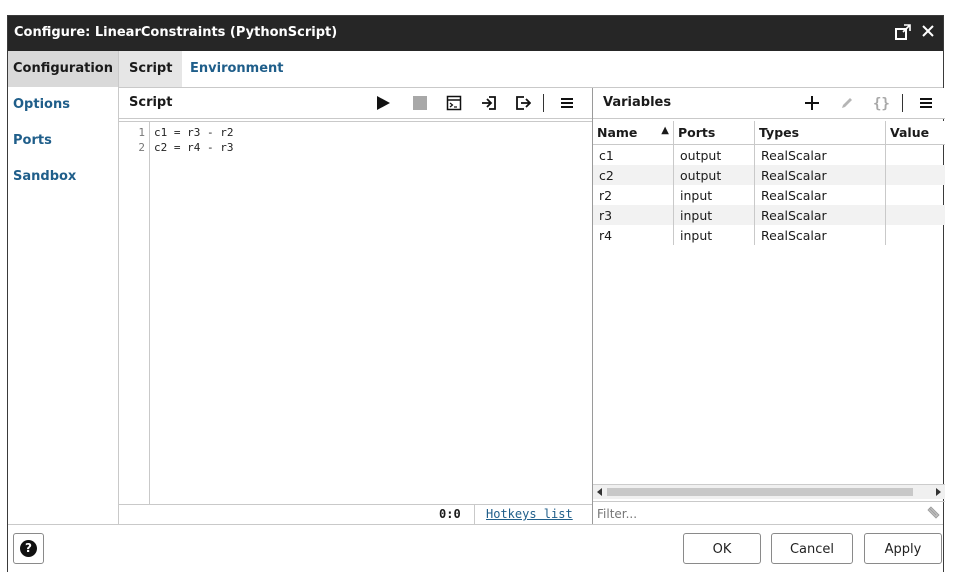 The height and width of the screenshot is (581, 955). I want to click on add-icon, so click(812, 103).